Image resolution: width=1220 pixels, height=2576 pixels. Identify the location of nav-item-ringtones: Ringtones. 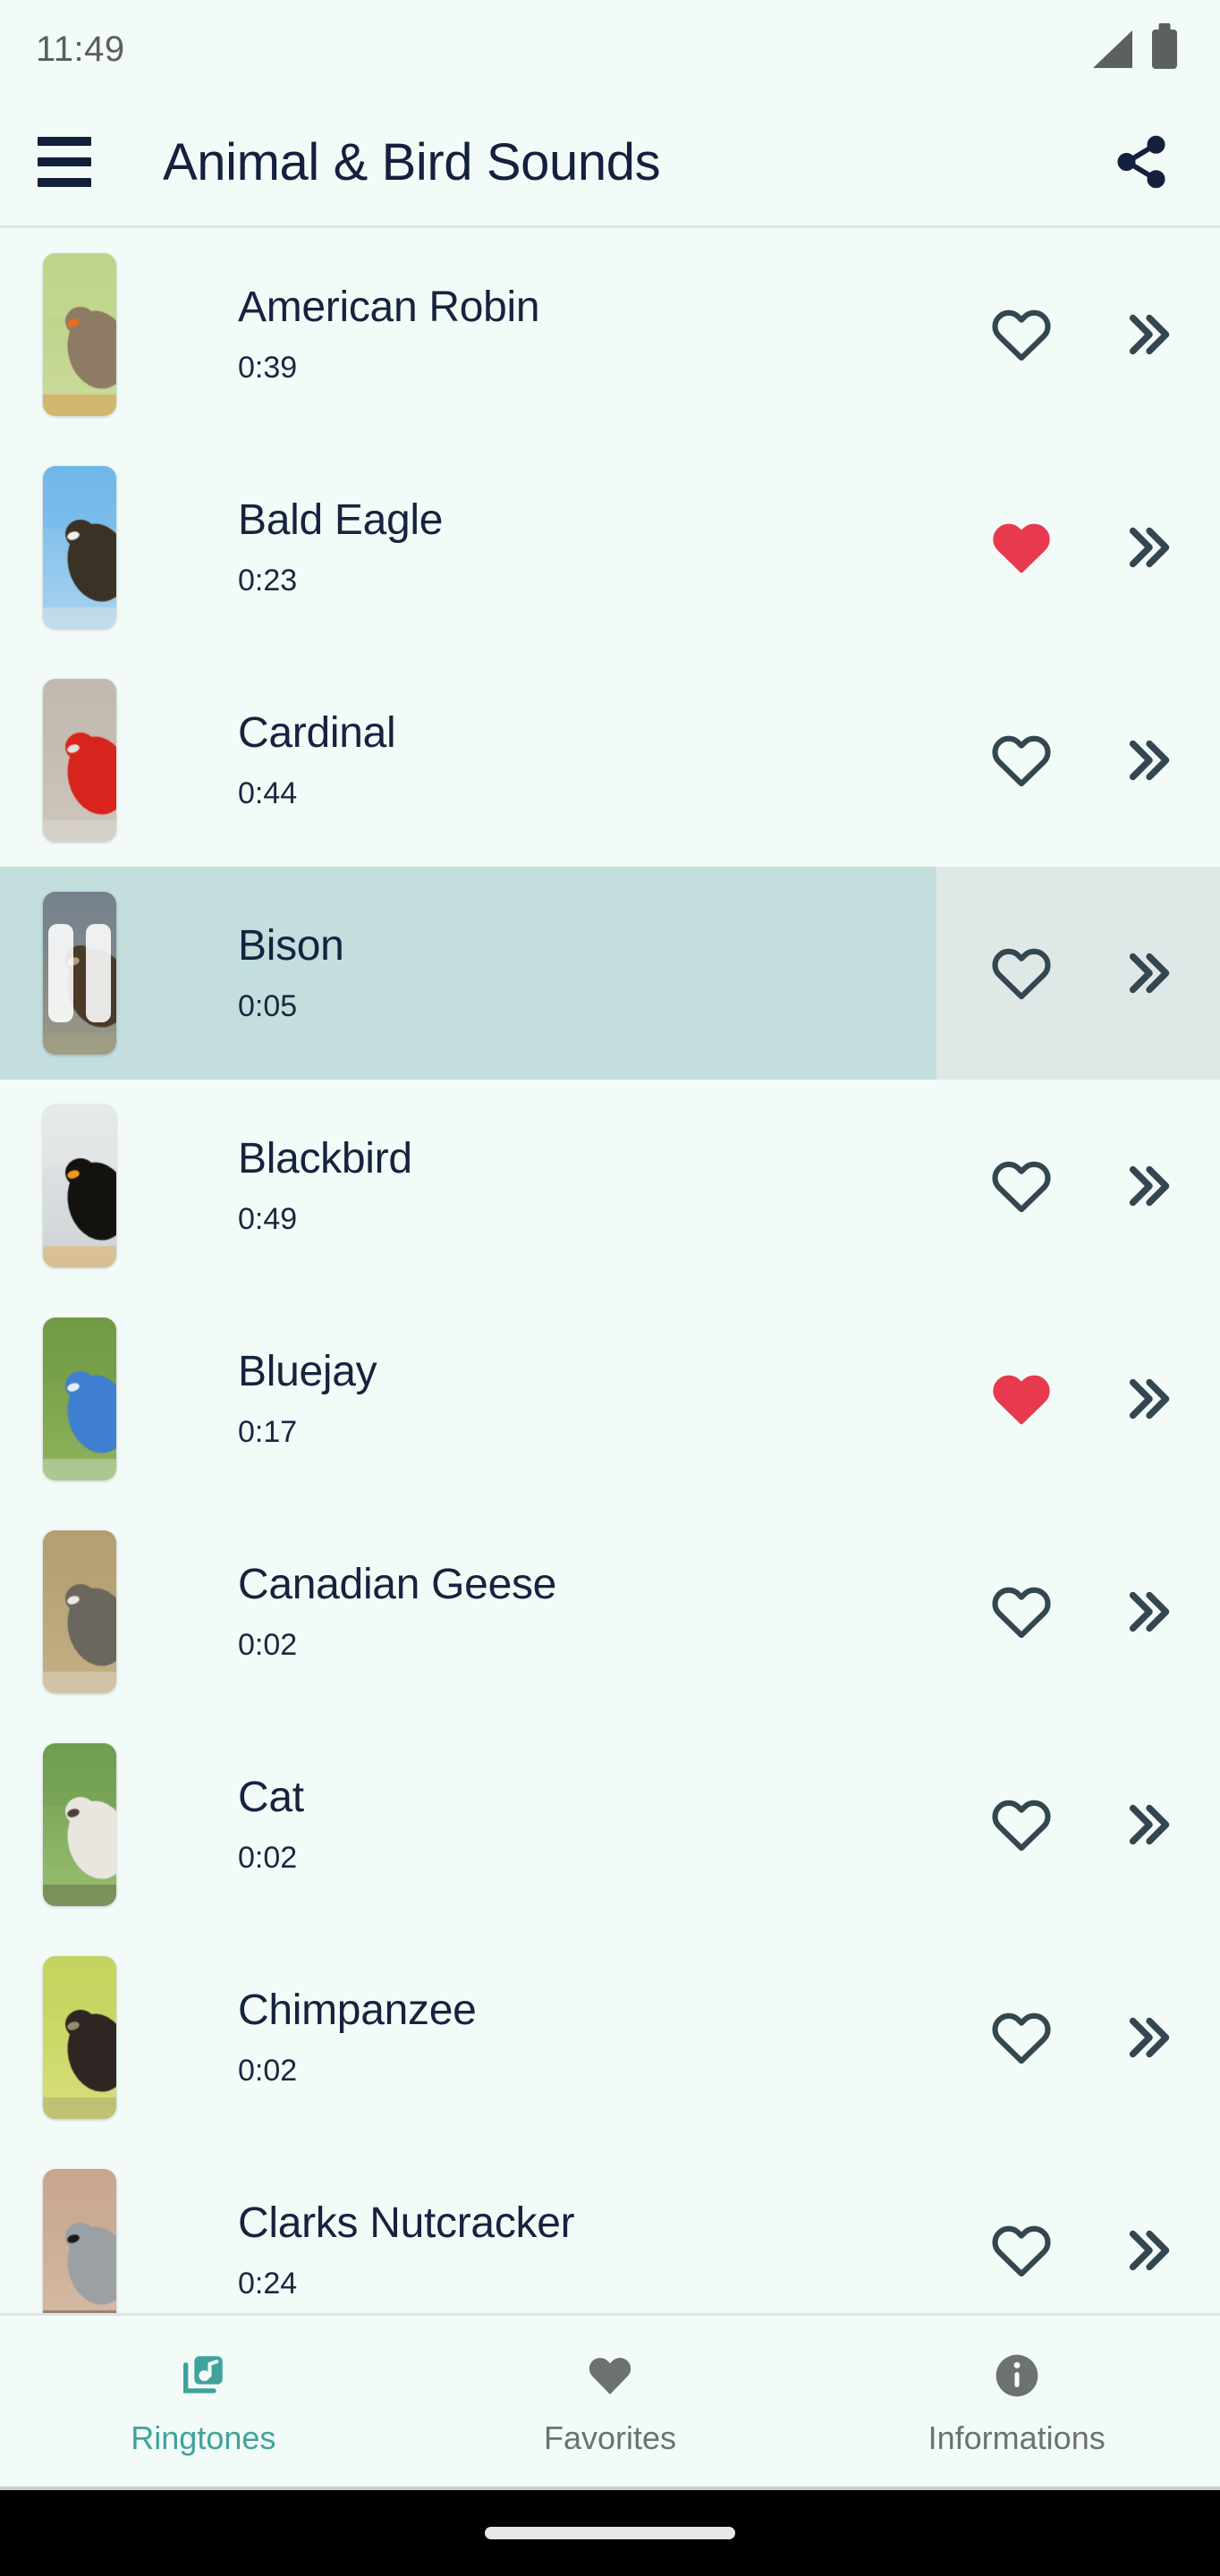
(203, 2401).